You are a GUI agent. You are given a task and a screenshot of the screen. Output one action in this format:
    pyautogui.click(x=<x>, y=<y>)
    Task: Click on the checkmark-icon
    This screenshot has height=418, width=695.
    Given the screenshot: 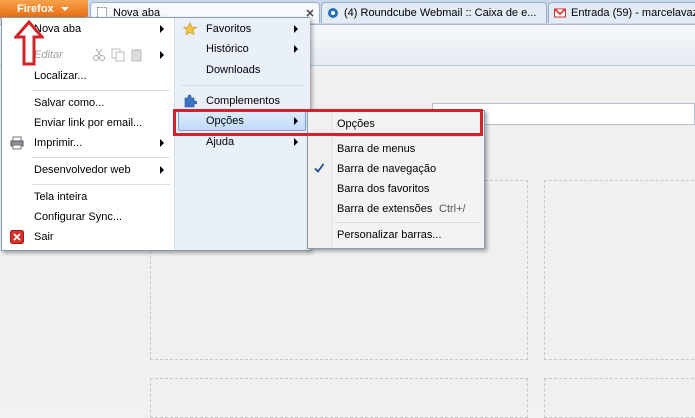 What is the action you would take?
    pyautogui.click(x=319, y=168)
    